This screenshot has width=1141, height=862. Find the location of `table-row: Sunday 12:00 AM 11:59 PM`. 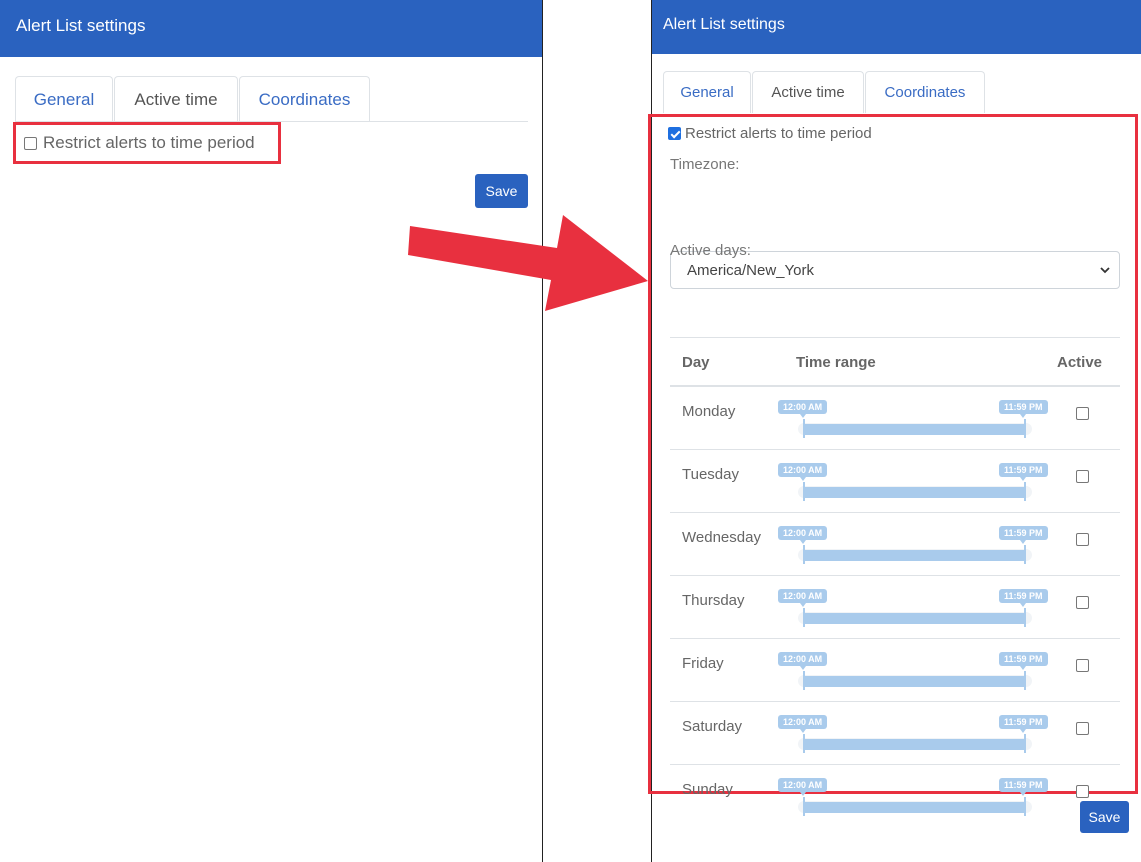

table-row: Sunday 12:00 AM 11:59 PM is located at coordinates (895, 796).